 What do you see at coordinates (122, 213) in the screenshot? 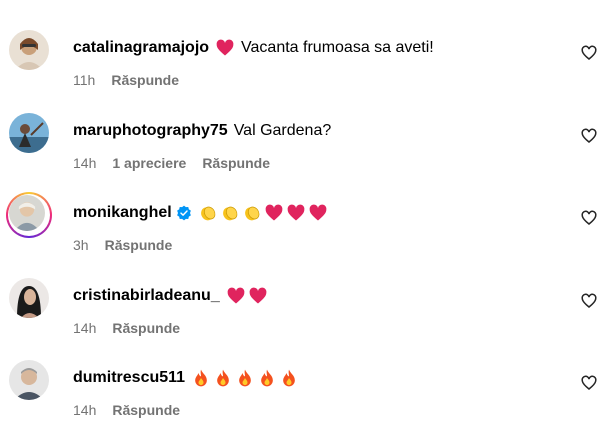
I see `username: monikanghel` at bounding box center [122, 213].